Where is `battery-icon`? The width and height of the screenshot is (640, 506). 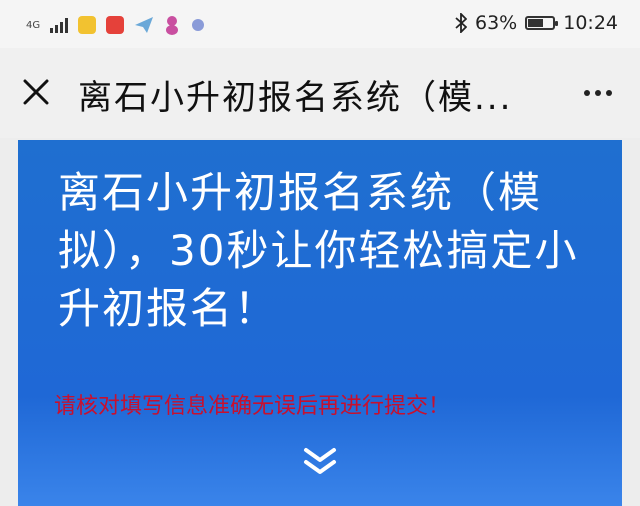
battery-icon is located at coordinates (542, 23).